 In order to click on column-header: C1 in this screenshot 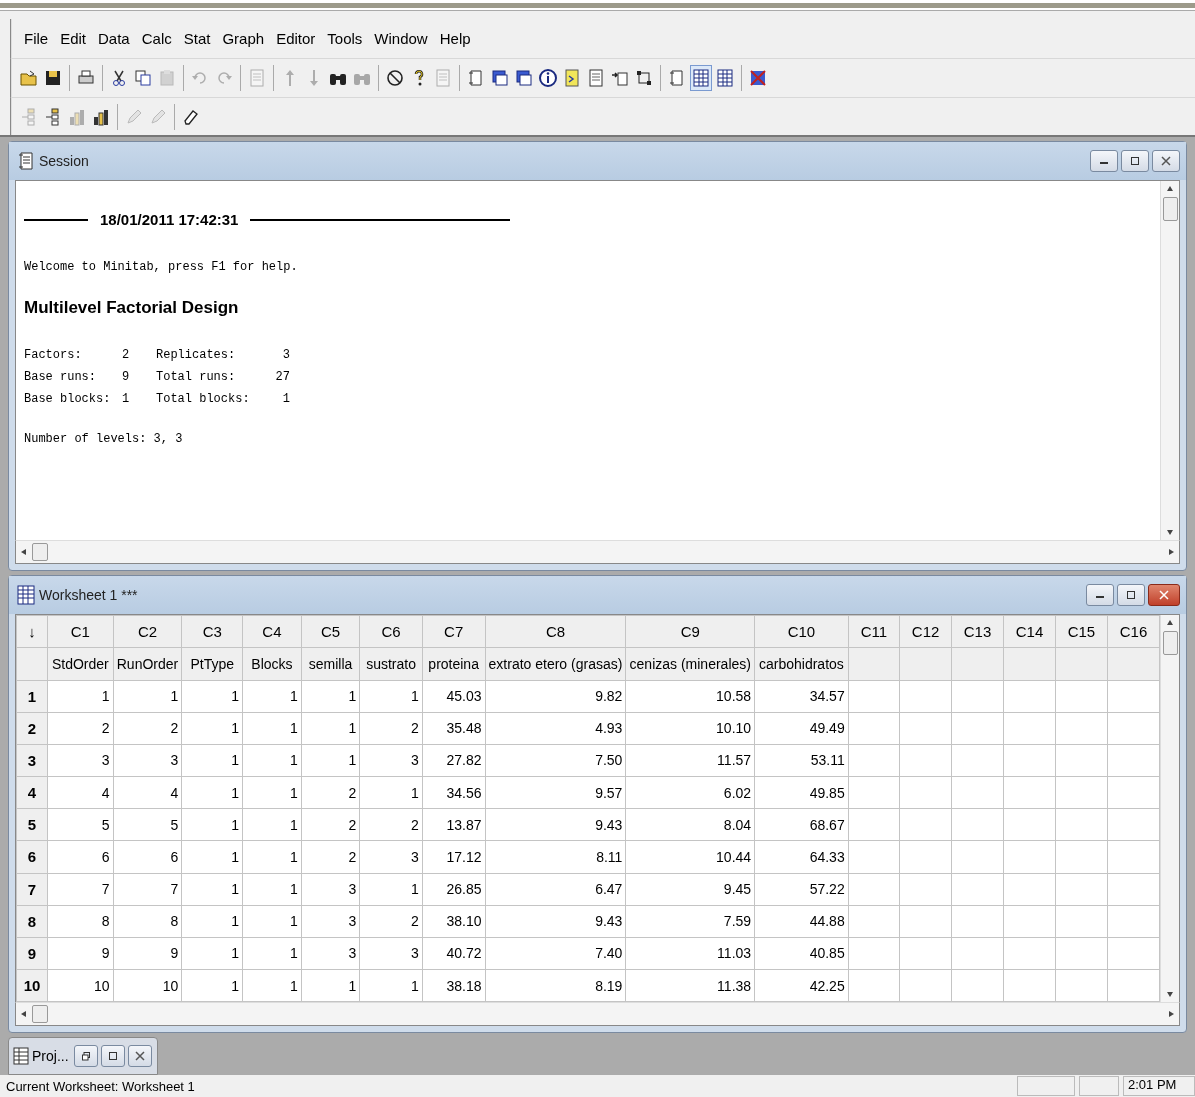, I will do `click(80, 631)`.